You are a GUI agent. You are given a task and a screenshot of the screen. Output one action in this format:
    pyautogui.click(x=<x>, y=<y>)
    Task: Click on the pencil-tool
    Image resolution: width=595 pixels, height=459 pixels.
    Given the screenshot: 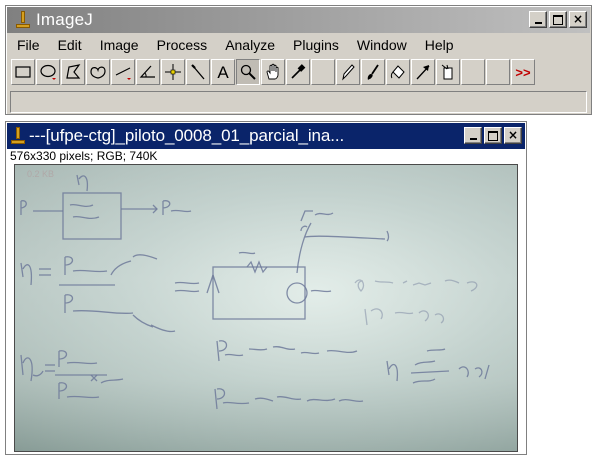 What is the action you would take?
    pyautogui.click(x=348, y=72)
    